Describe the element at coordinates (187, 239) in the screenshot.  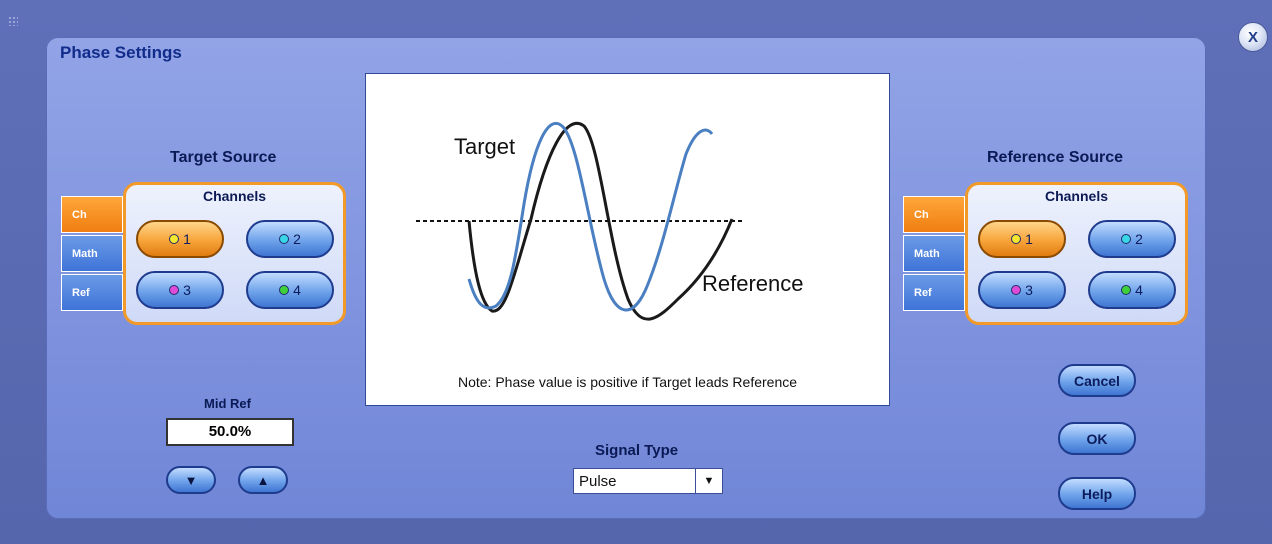
I see `target-channel-1-label: 1` at that location.